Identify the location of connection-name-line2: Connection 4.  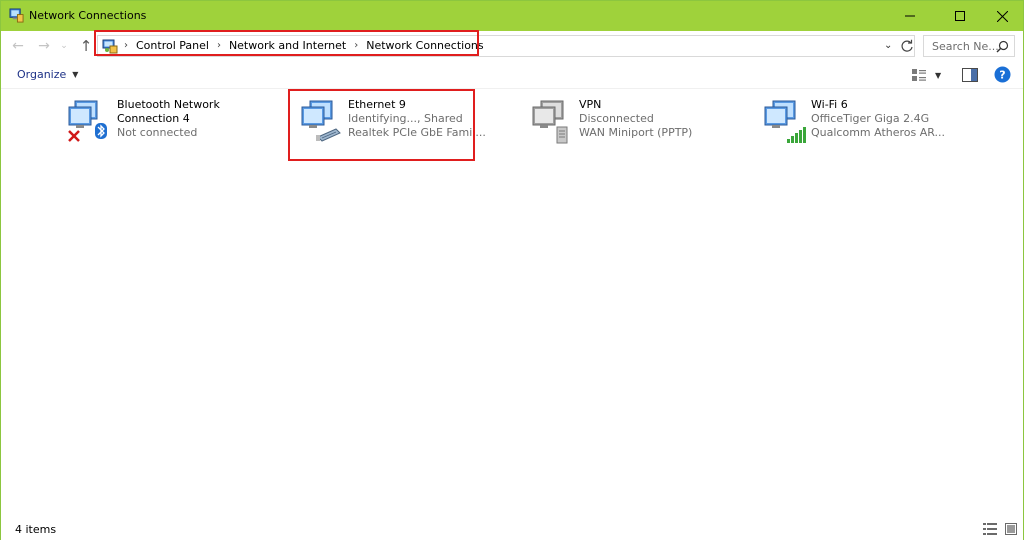
(153, 118).